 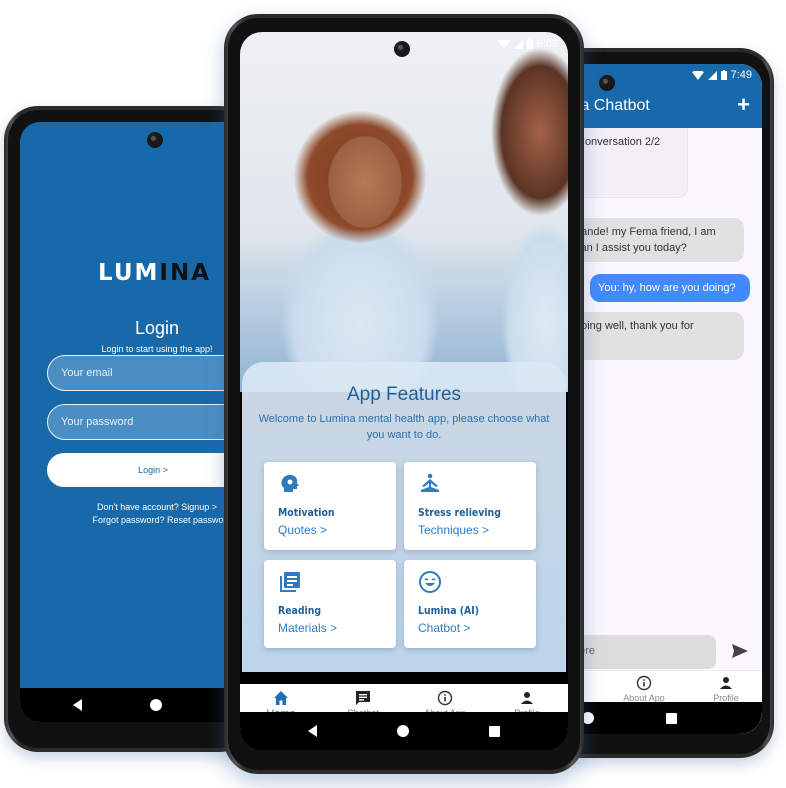 I want to click on feature-card-chatbot: Lumina (AI) Chatbot >, so click(x=470, y=604).